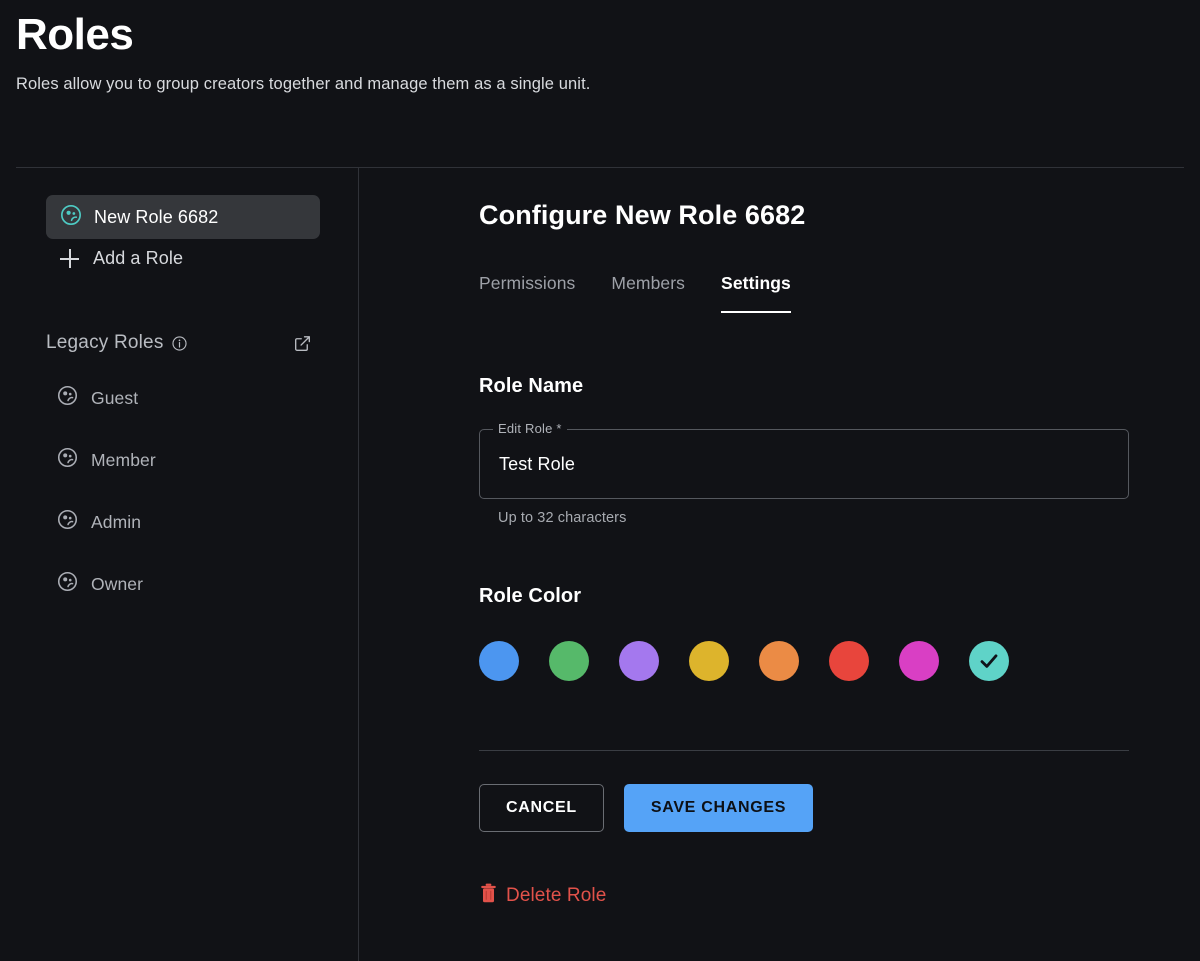 The width and height of the screenshot is (1200, 961). I want to click on color-swatch-green, so click(569, 661).